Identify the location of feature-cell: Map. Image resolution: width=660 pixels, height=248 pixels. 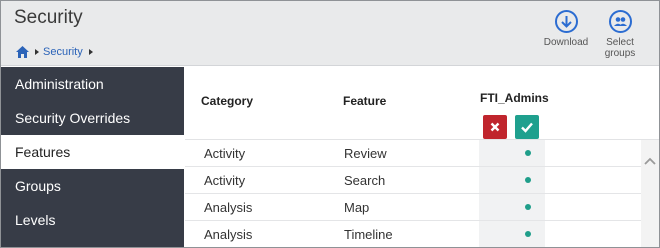
(357, 207).